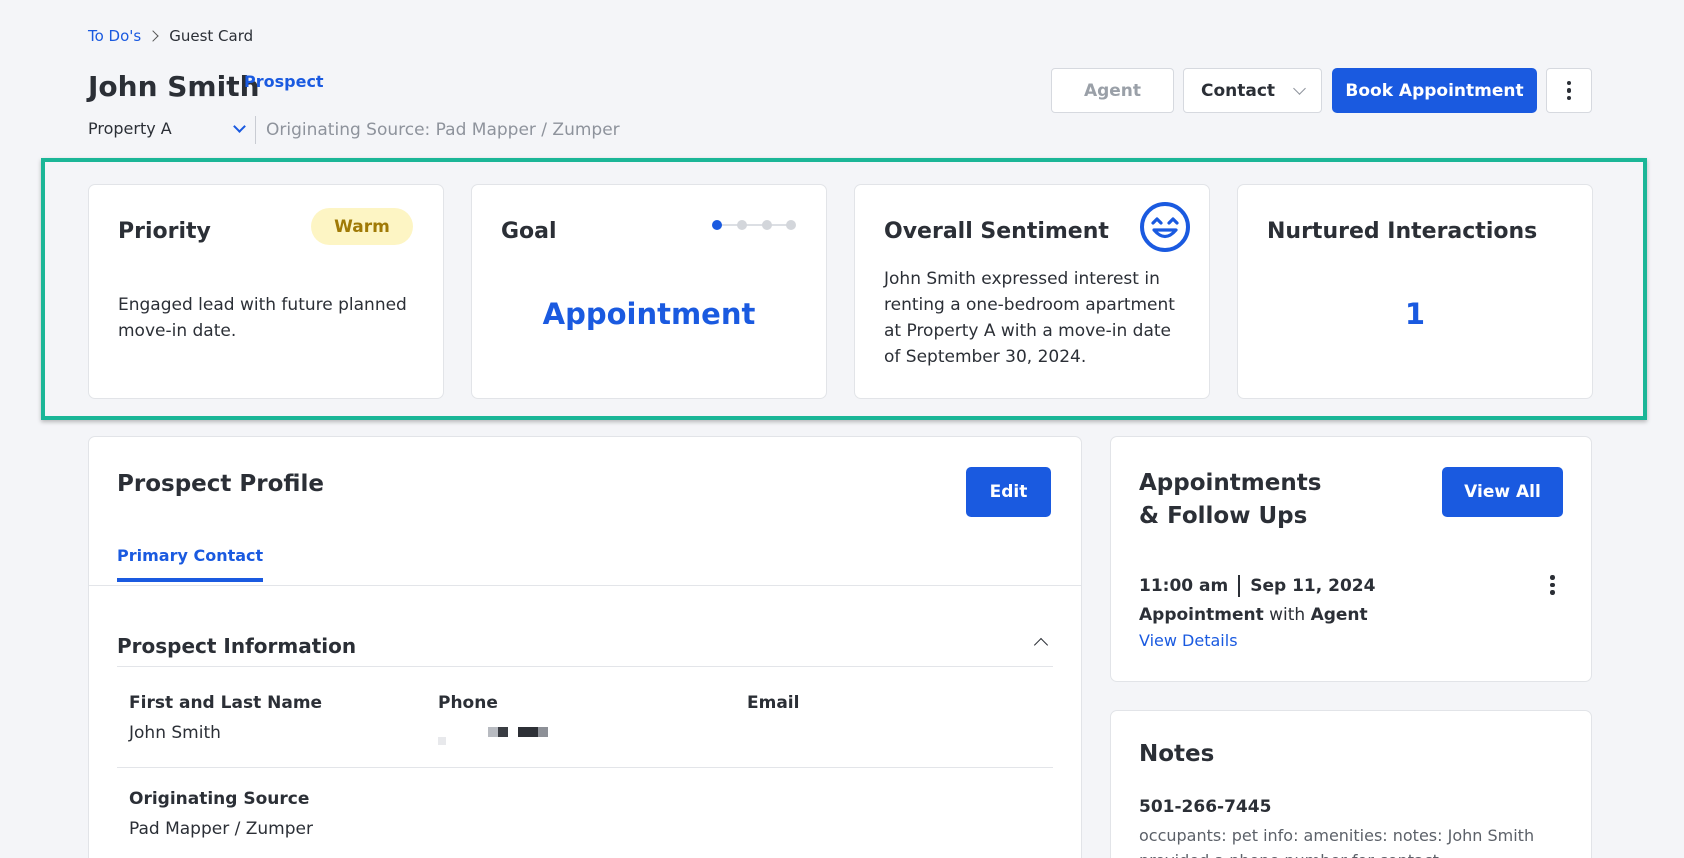 The width and height of the screenshot is (1684, 858). What do you see at coordinates (164, 231) in the screenshot?
I see `priority-title: Priority` at bounding box center [164, 231].